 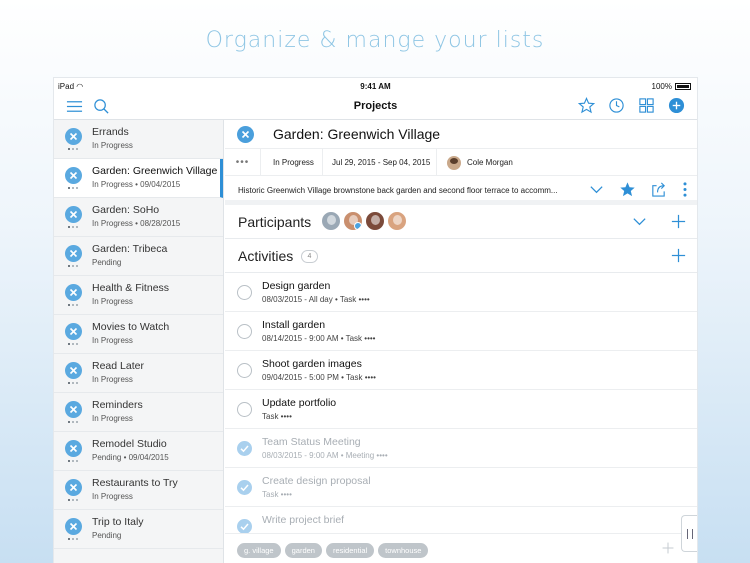 I want to click on tag-chip: townhouse, so click(x=403, y=550).